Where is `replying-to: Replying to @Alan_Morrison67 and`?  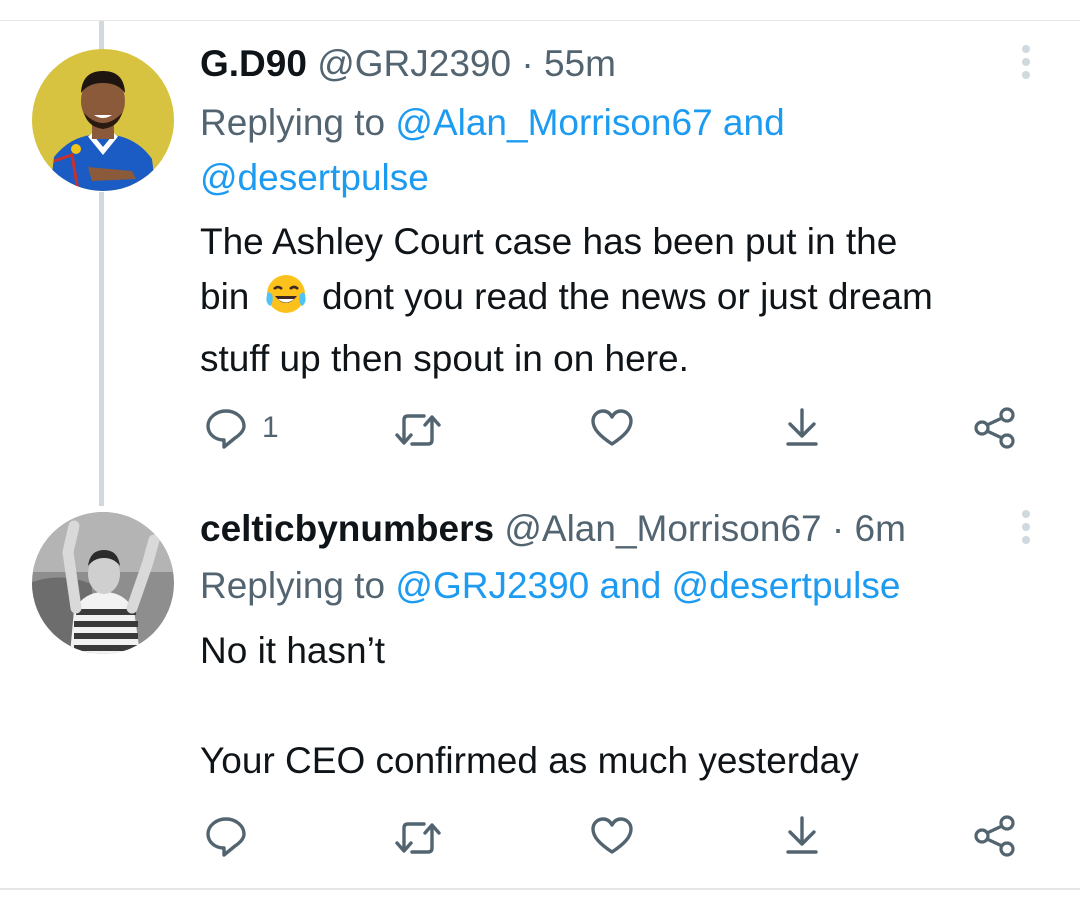
replying-to: Replying to @Alan_Morrison67 and is located at coordinates (492, 123).